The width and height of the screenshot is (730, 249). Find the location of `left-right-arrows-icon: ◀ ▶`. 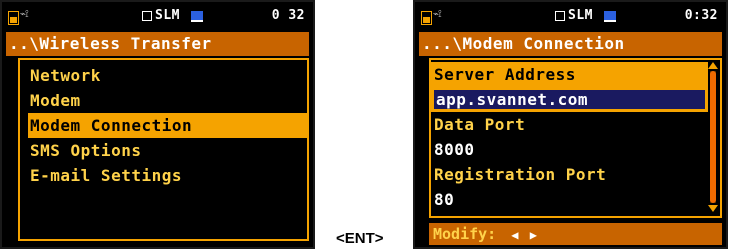

left-right-arrows-icon: ◀ ▶ is located at coordinates (525, 235).